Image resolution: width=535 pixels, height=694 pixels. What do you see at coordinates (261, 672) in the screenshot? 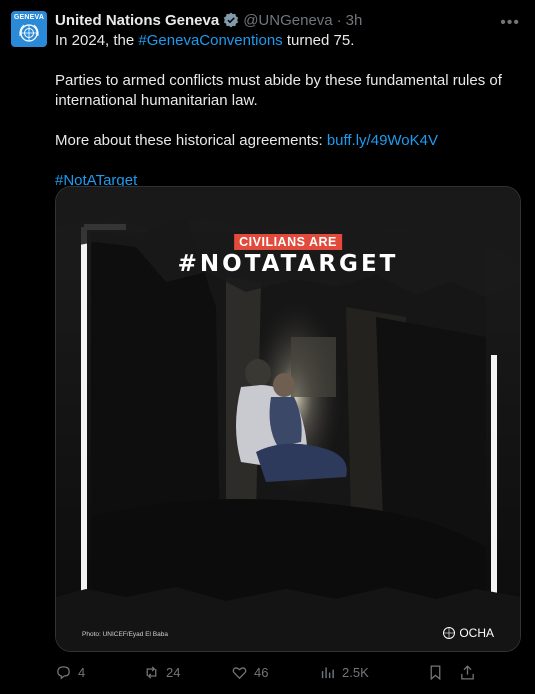
I see `like-count: 46` at bounding box center [261, 672].